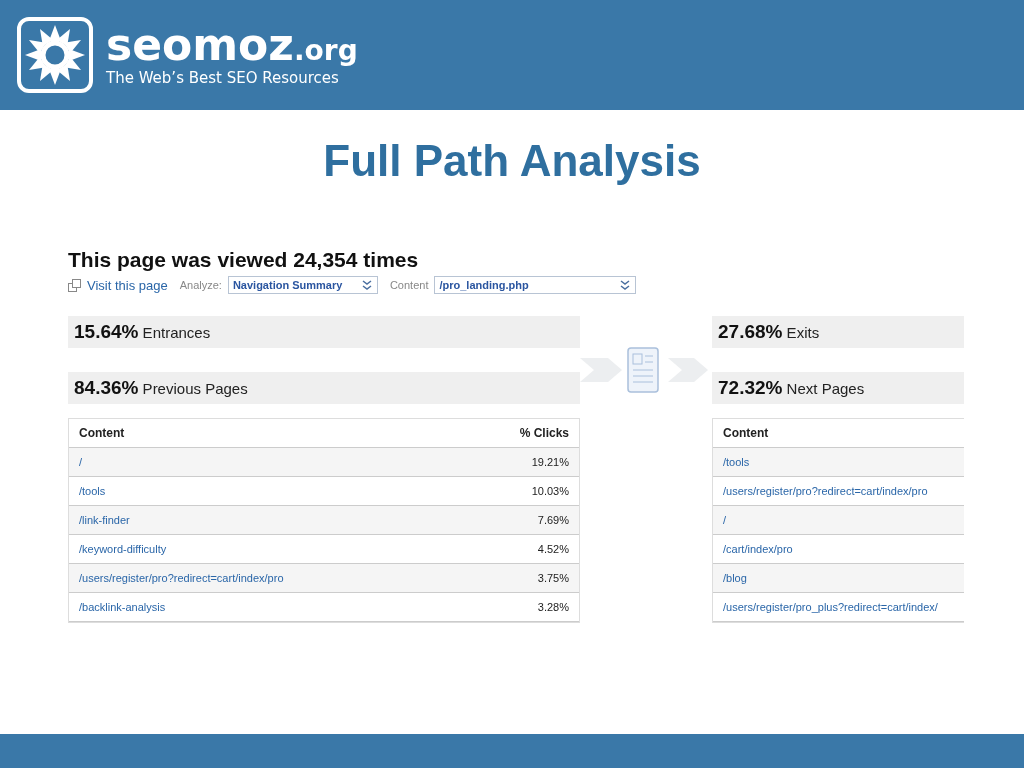 The height and width of the screenshot is (768, 1024). I want to click on table-cell: 19.21%, so click(550, 462).